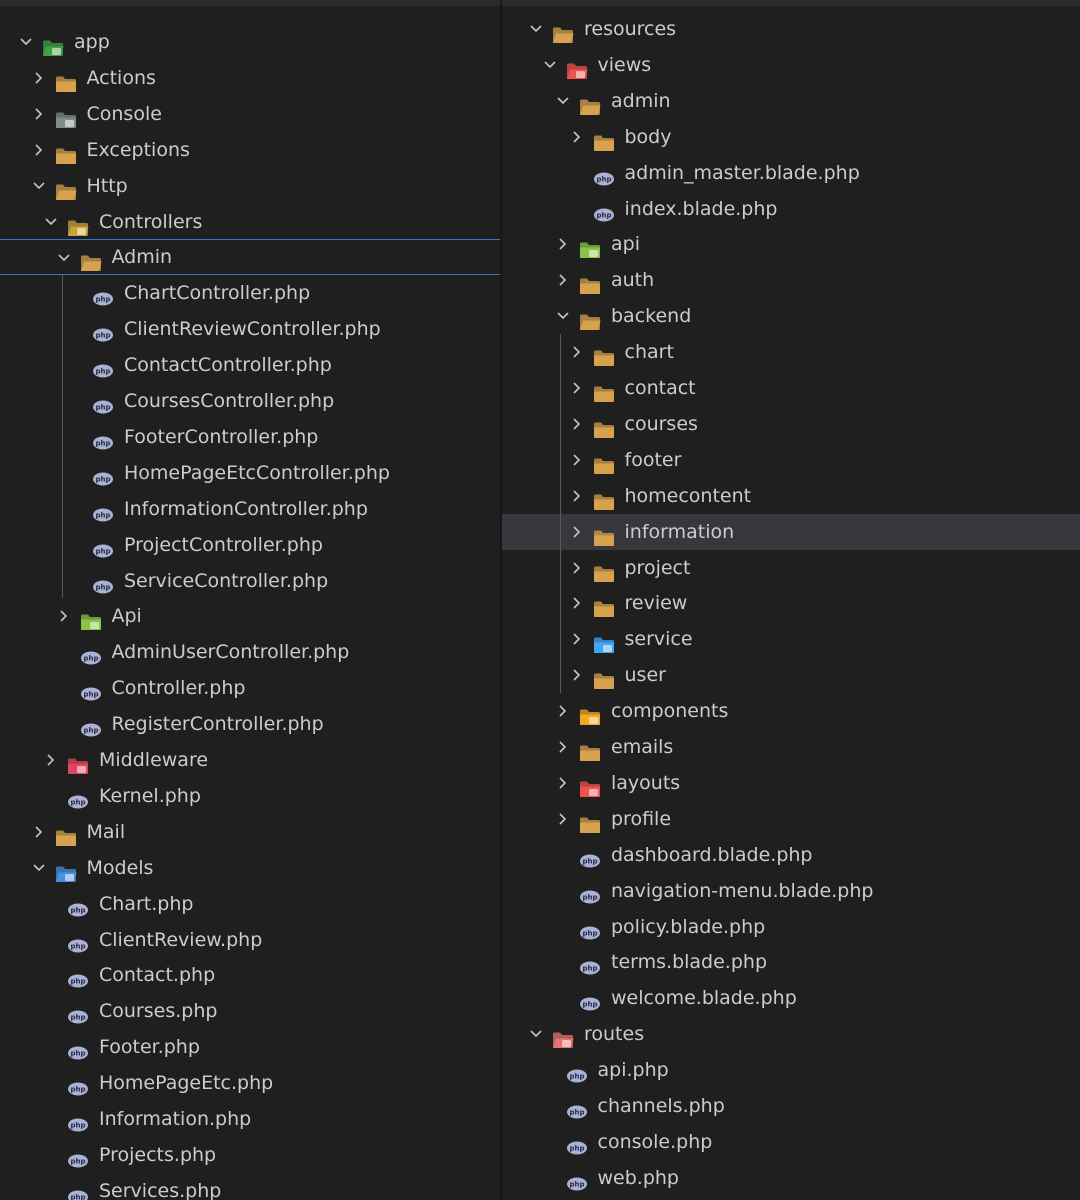 The height and width of the screenshot is (1200, 1080). Describe the element at coordinates (791, 998) in the screenshot. I see `tree-file-row: php welcome.blade.php` at that location.